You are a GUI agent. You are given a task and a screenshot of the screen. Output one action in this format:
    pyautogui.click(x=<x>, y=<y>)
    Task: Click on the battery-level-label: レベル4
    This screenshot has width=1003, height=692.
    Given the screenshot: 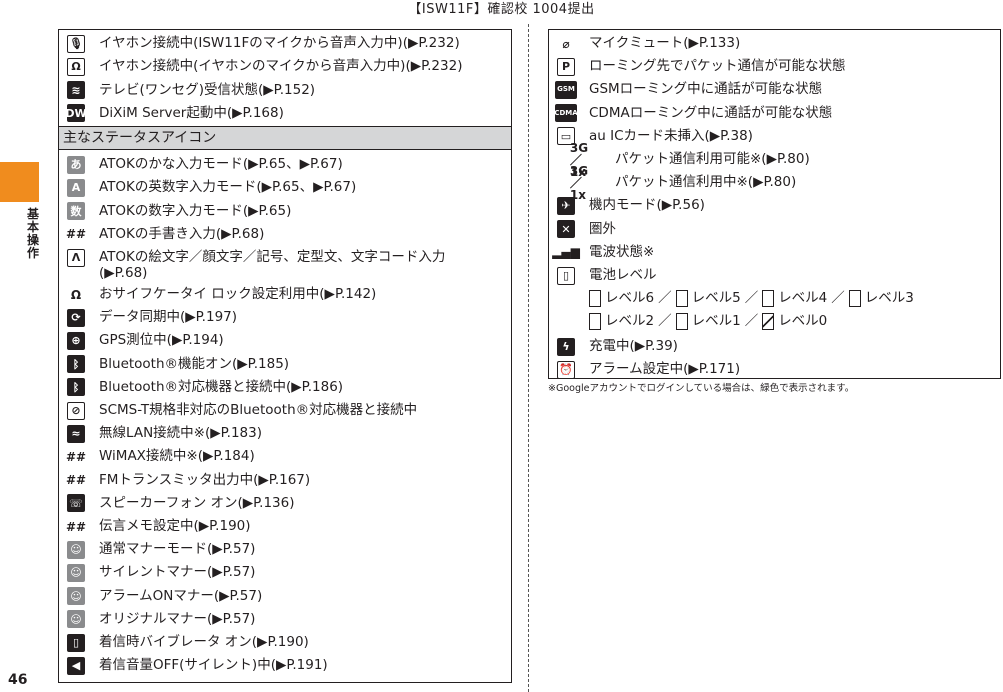 What is the action you would take?
    pyautogui.click(x=803, y=298)
    